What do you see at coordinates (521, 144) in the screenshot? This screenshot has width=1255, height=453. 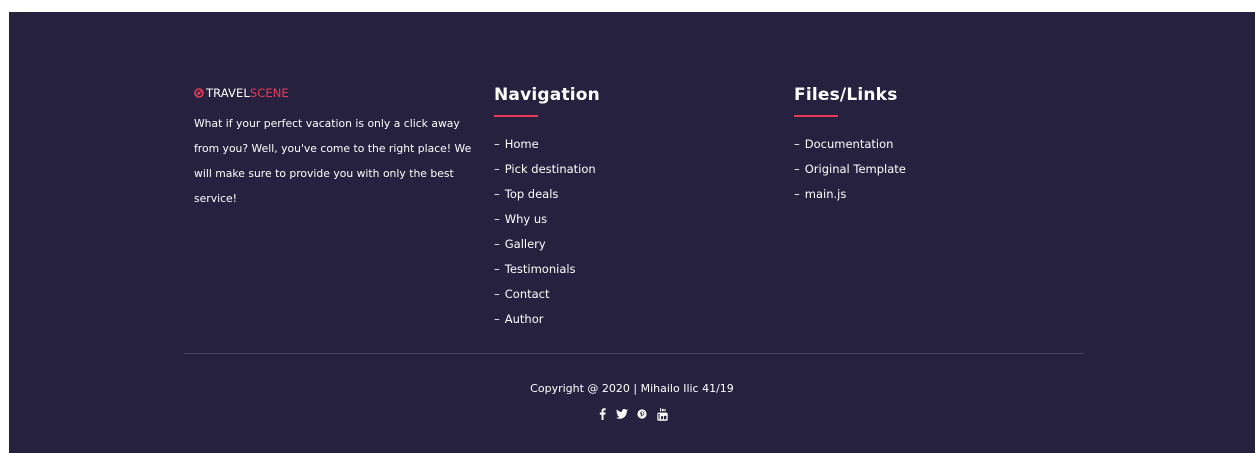 I see `nav-link-label: Home` at bounding box center [521, 144].